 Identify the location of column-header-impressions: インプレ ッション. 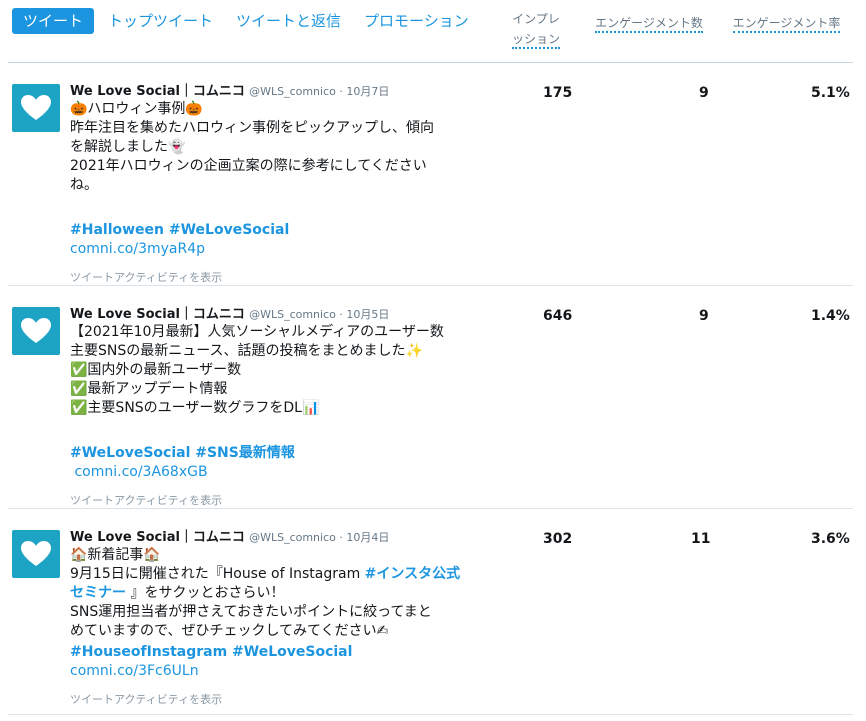
(536, 29).